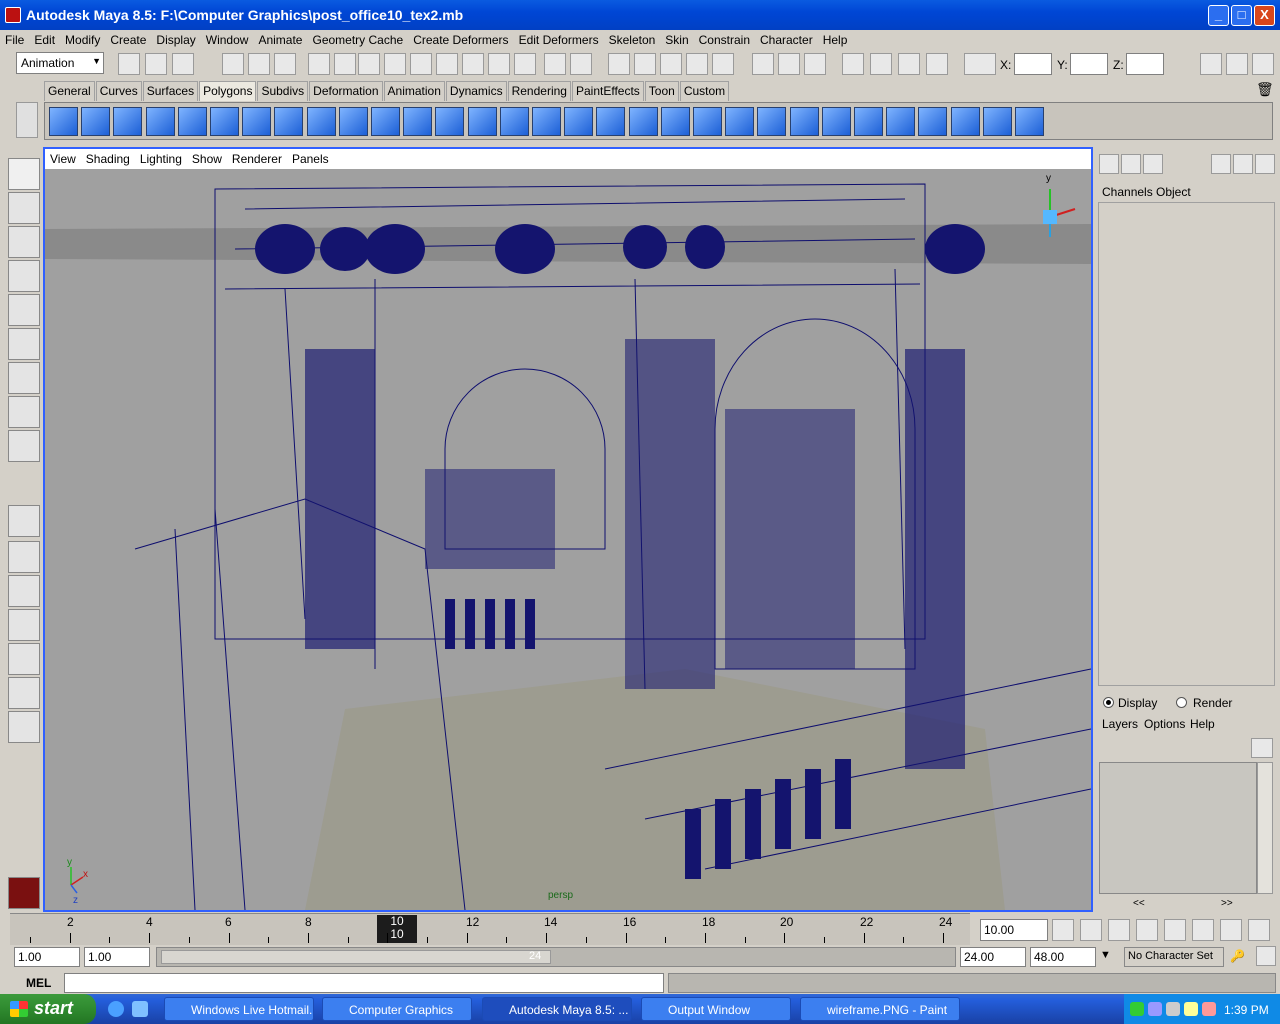  I want to click on misc-icon, so click(525, 64).